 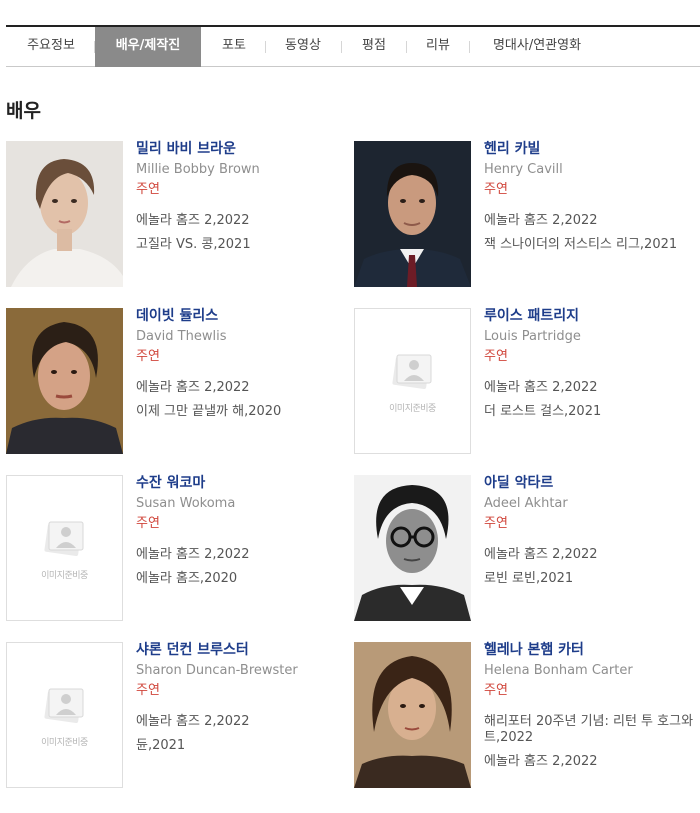 What do you see at coordinates (592, 400) in the screenshot?
I see `filmography: 에놀라 홈즈 2,2022 더 로스트 걸스,2021` at bounding box center [592, 400].